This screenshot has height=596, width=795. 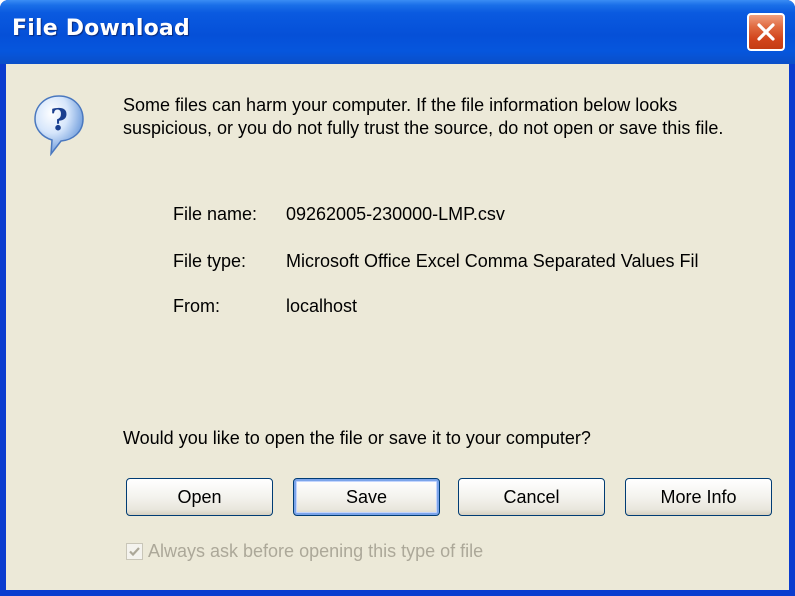 I want to click on file-name-label: File name:, so click(x=215, y=214).